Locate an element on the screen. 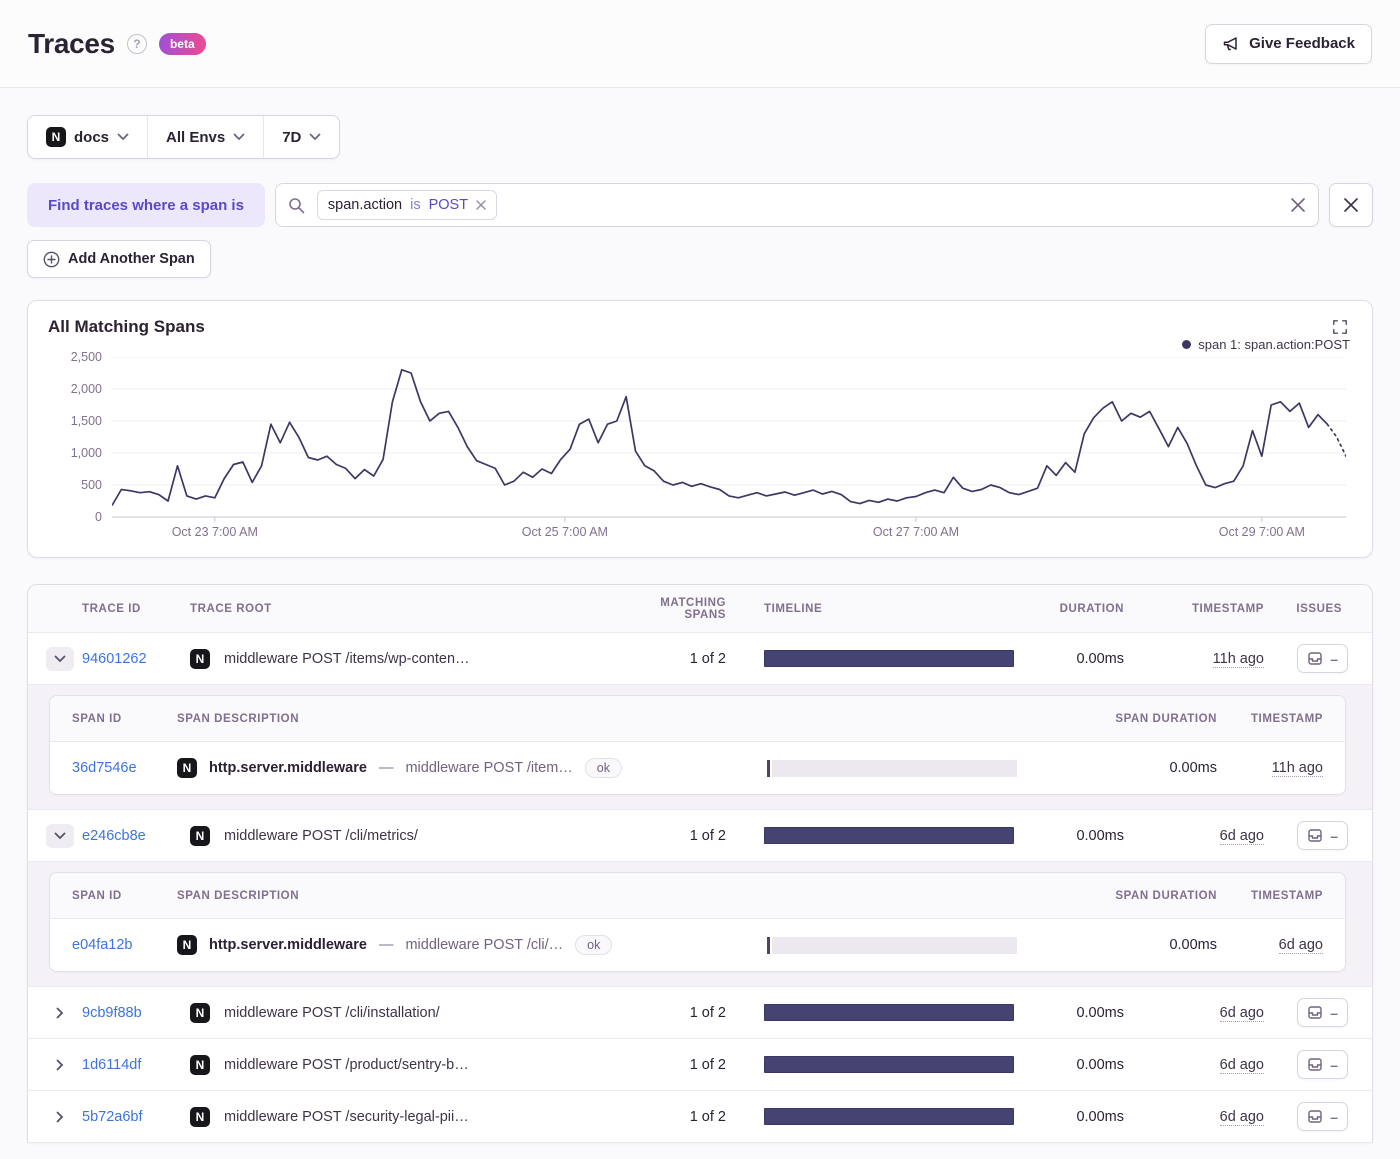 The width and height of the screenshot is (1400, 1159). x-axis-tick-label: Oct 29 7:00 AM is located at coordinates (1261, 532).